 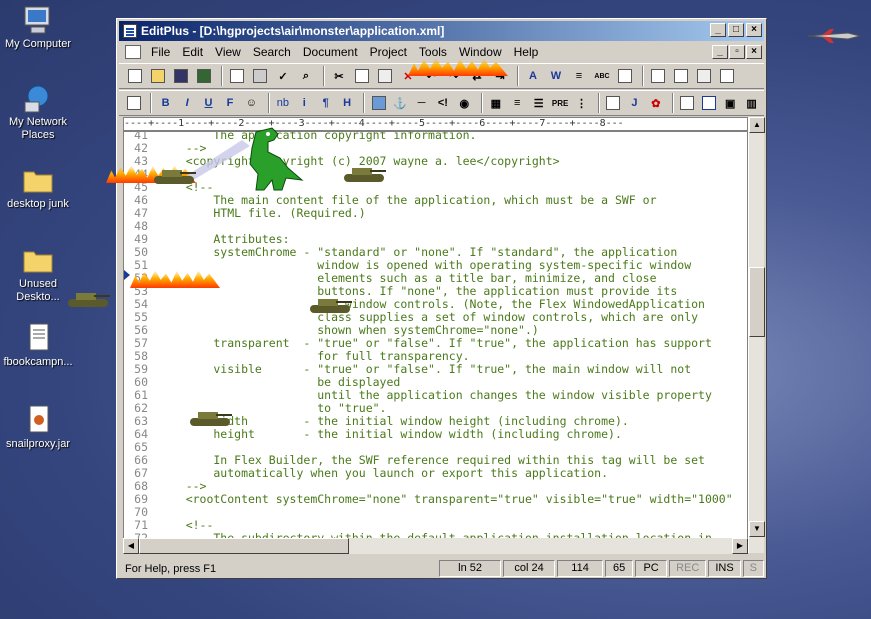 What do you see at coordinates (441, 76) in the screenshot?
I see `main-toolbar: ✓ ⌕ ✂ ✕ ↶ ↷ ⇄ ⇥ A W ≡ ABC` at bounding box center [441, 76].